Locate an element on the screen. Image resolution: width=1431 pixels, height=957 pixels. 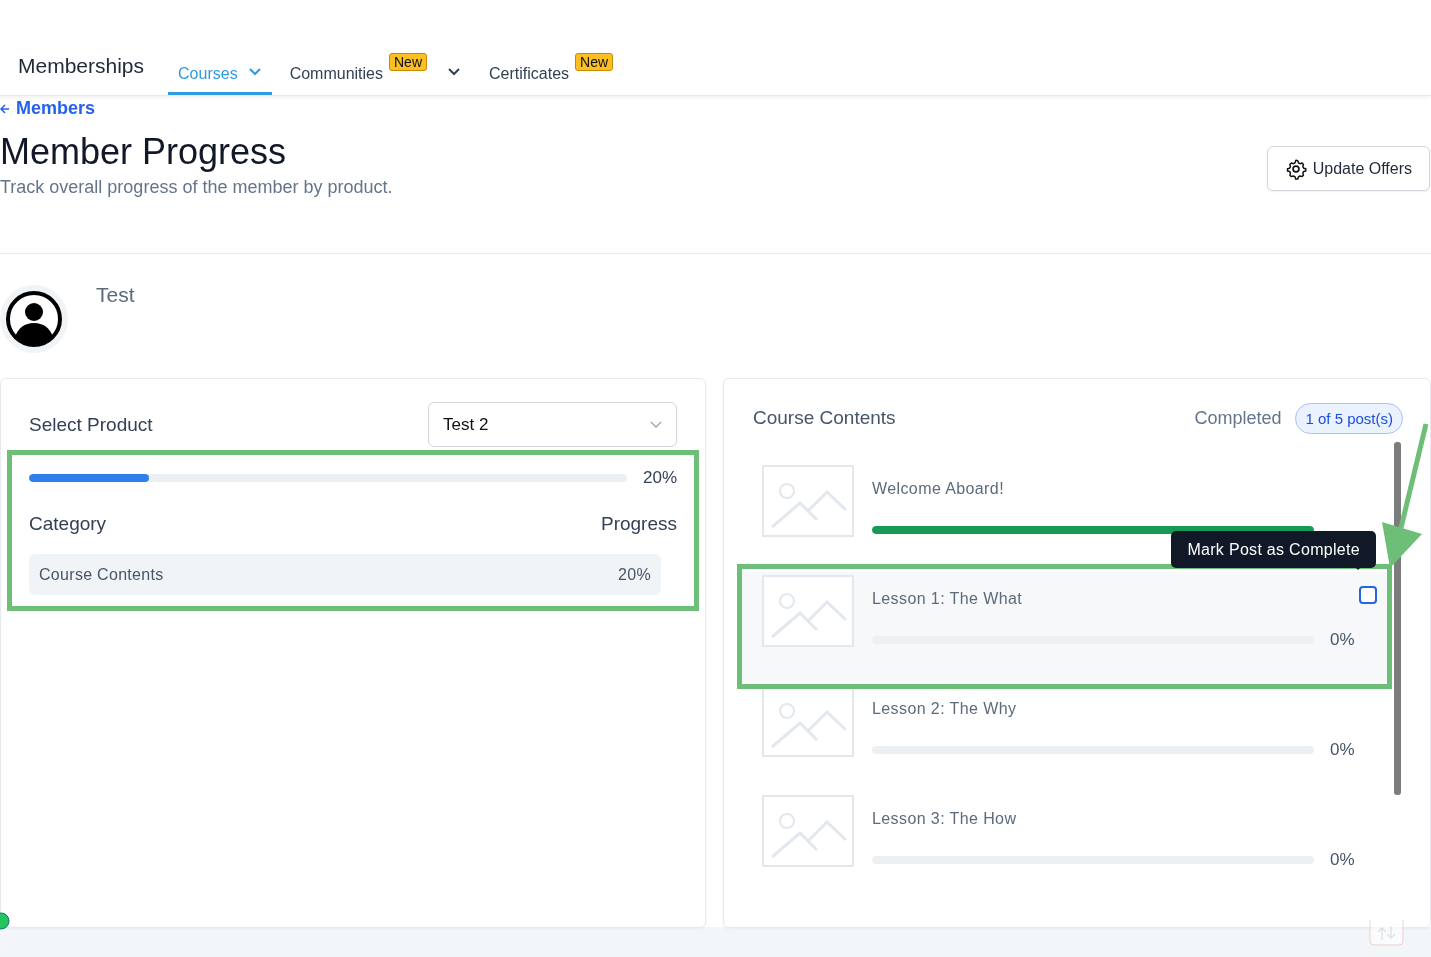
lesson-title: Welcome Aboard! is located at coordinates (938, 489).